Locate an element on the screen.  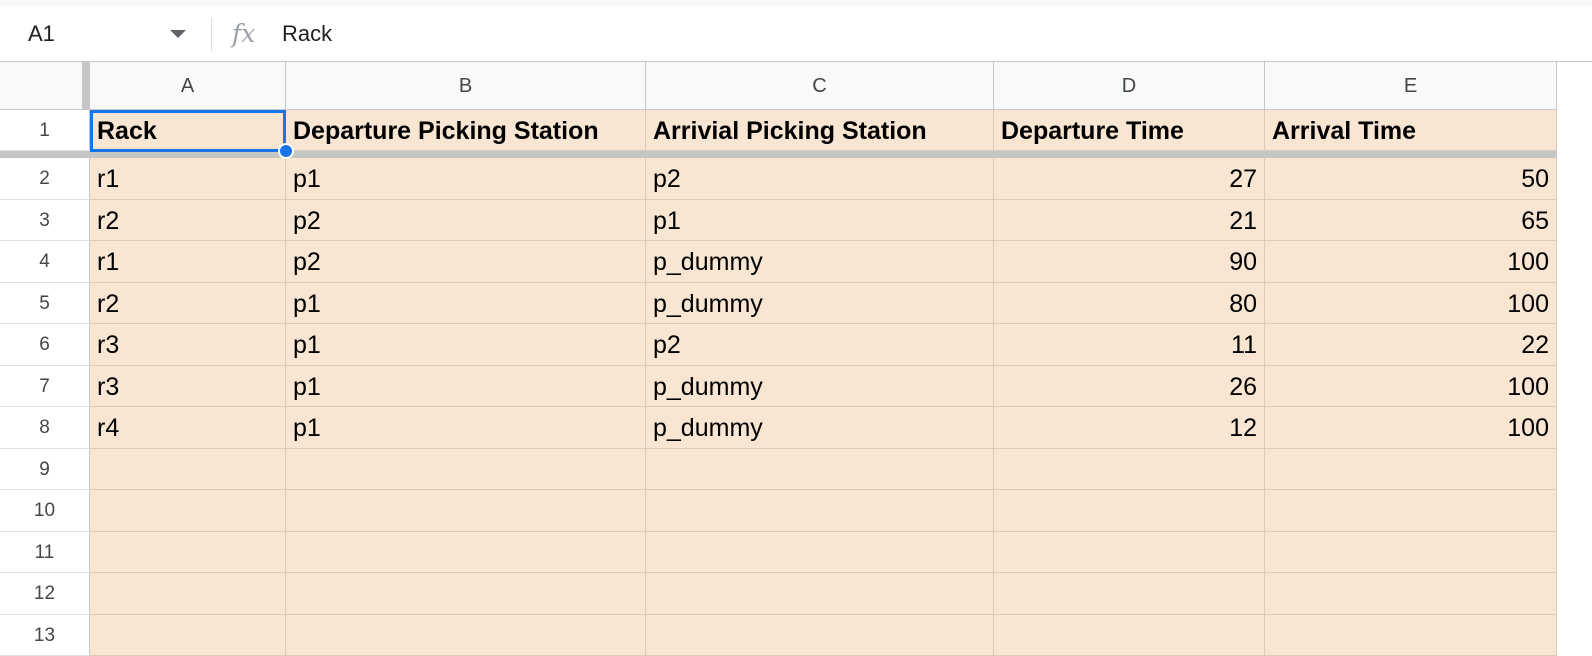
column-header-c: C is located at coordinates (820, 86).